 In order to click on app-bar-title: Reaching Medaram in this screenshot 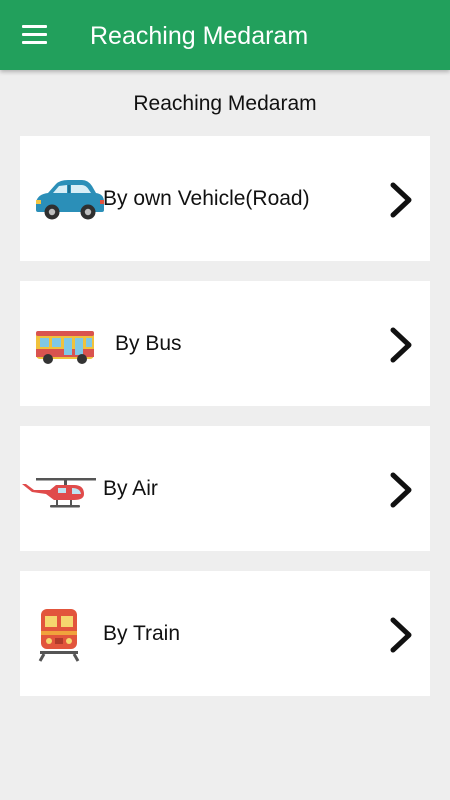, I will do `click(199, 36)`.